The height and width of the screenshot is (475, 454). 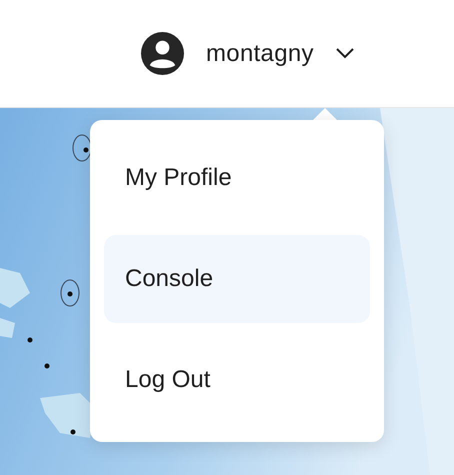 I want to click on menu-item: Log Out, so click(x=237, y=380).